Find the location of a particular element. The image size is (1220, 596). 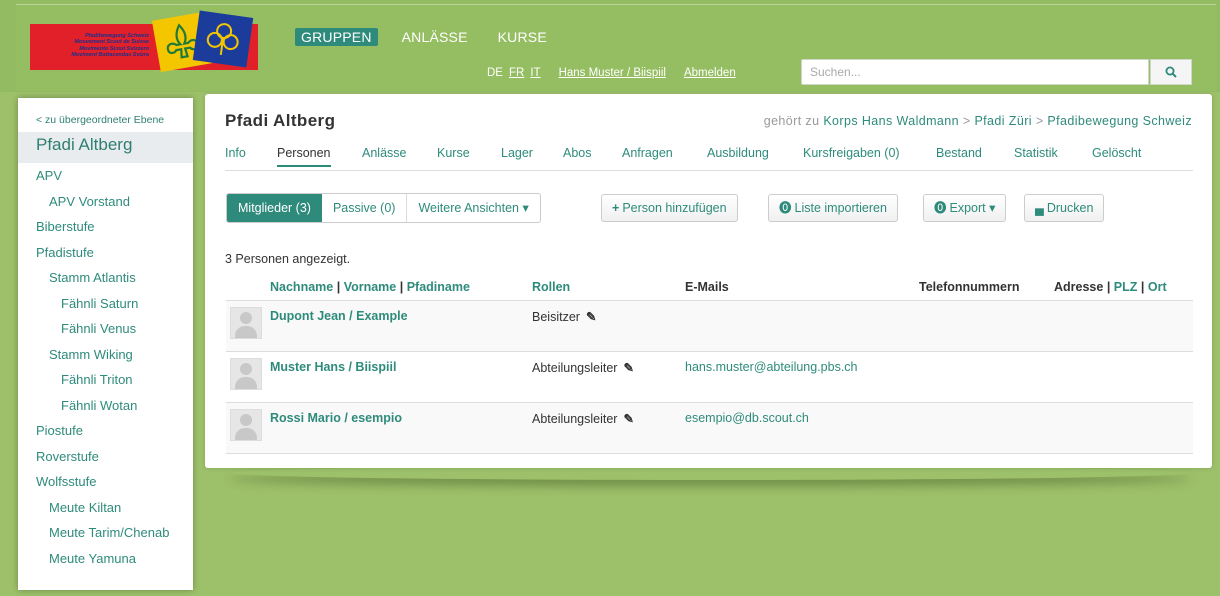

roles-column-header: Rollen is located at coordinates (608, 287).